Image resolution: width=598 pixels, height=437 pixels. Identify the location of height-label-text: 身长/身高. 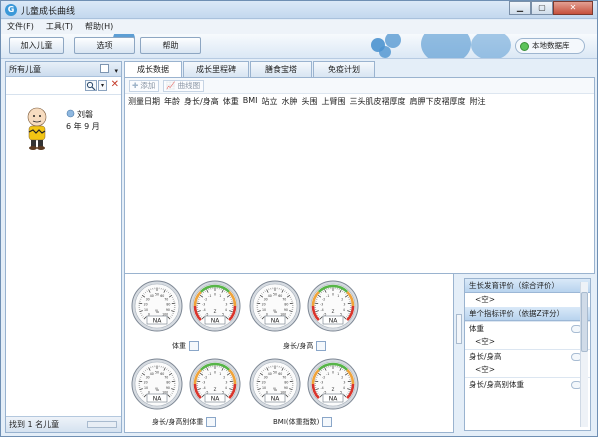
(298, 346).